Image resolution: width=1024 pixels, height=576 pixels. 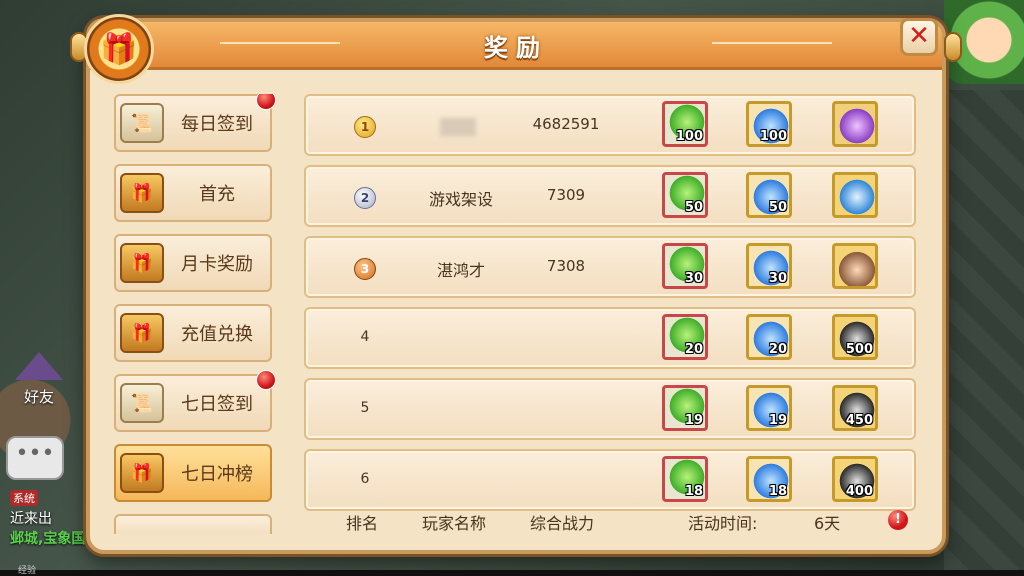 I want to click on hero-portrait-icon, so click(x=855, y=266).